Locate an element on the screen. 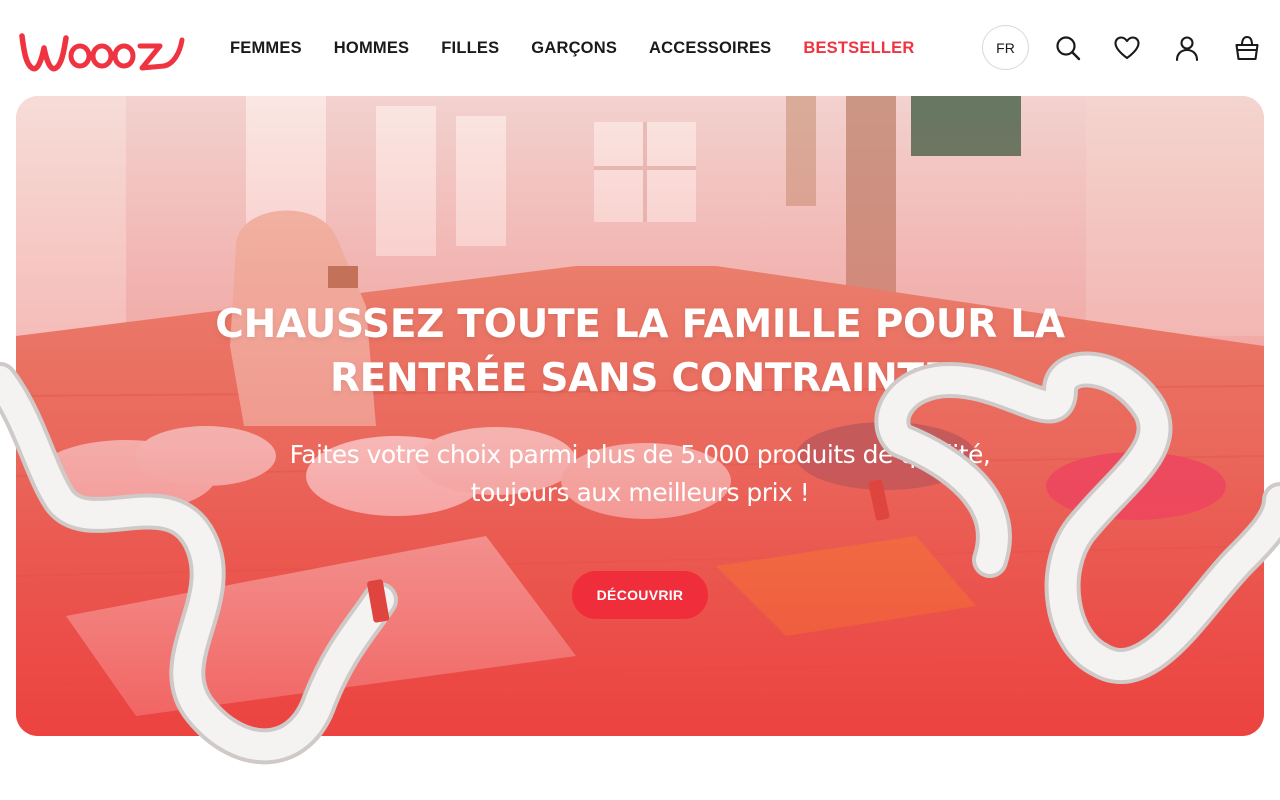 The height and width of the screenshot is (800, 1280). nav-item-garcons: GARÇONS is located at coordinates (574, 48).